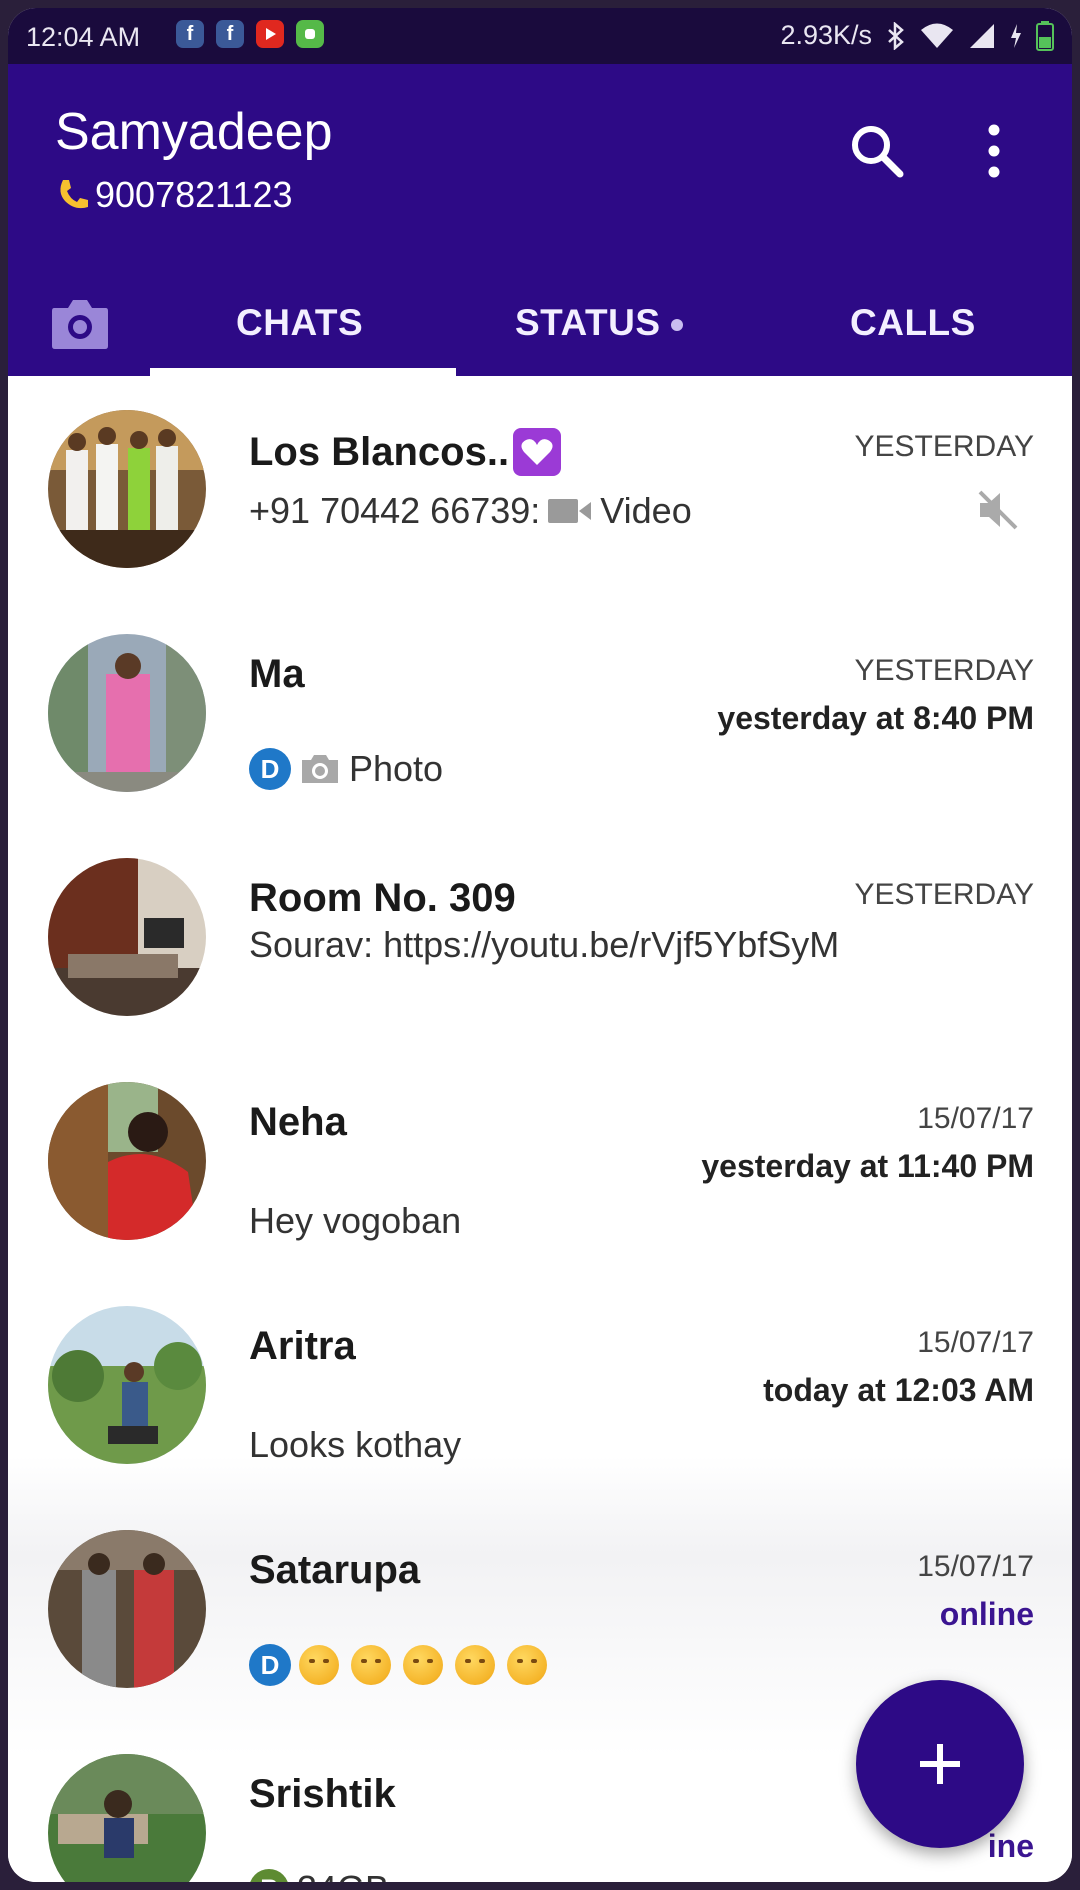 This screenshot has width=1080, height=1890. What do you see at coordinates (346, 769) in the screenshot?
I see `chat-preview: D Photo` at bounding box center [346, 769].